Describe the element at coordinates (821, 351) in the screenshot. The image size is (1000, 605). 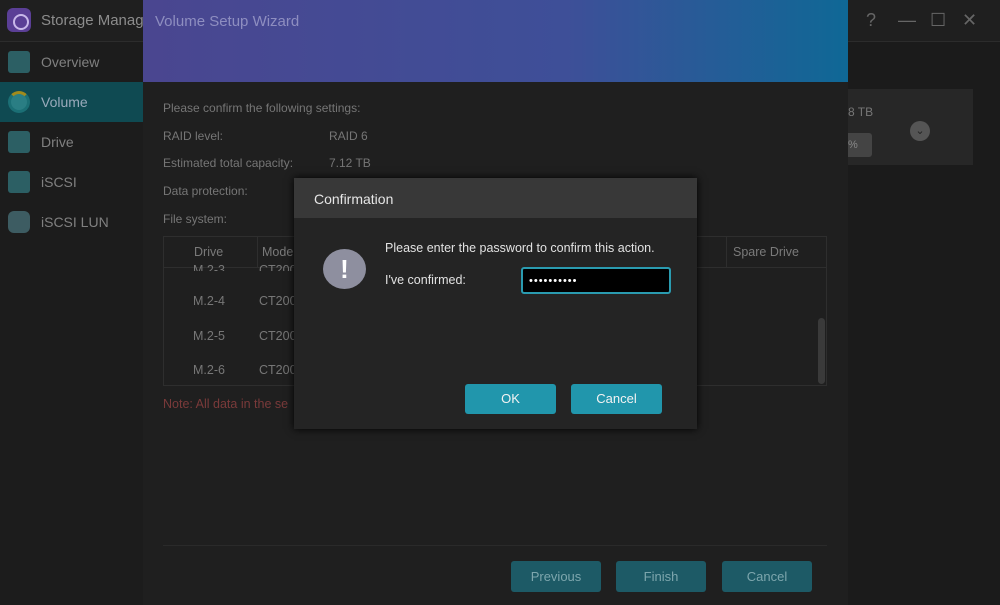
I see `table-scrollbar` at that location.